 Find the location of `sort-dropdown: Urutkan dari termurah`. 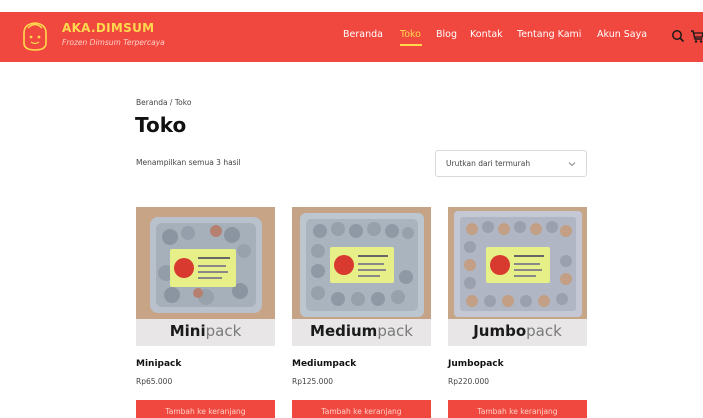

sort-dropdown: Urutkan dari termurah is located at coordinates (511, 163).